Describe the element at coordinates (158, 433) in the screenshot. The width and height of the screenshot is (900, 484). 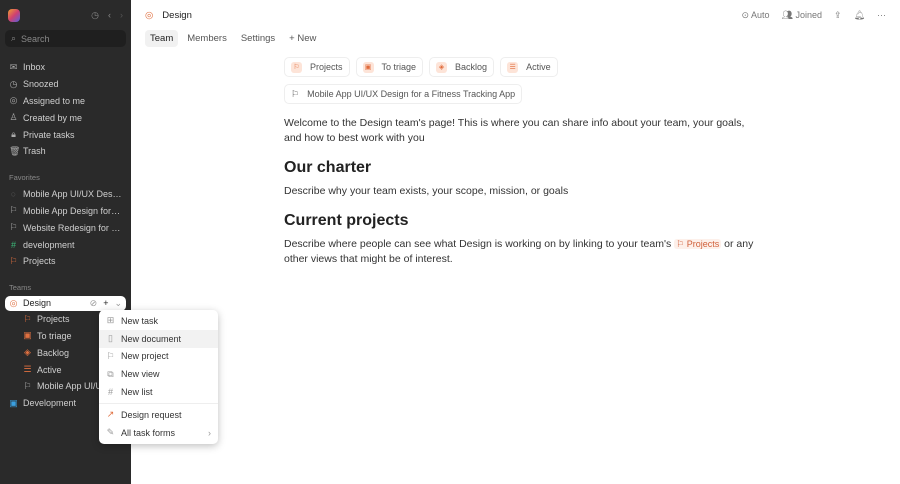
I see `menu-item: ✎ All task forms ›` at that location.